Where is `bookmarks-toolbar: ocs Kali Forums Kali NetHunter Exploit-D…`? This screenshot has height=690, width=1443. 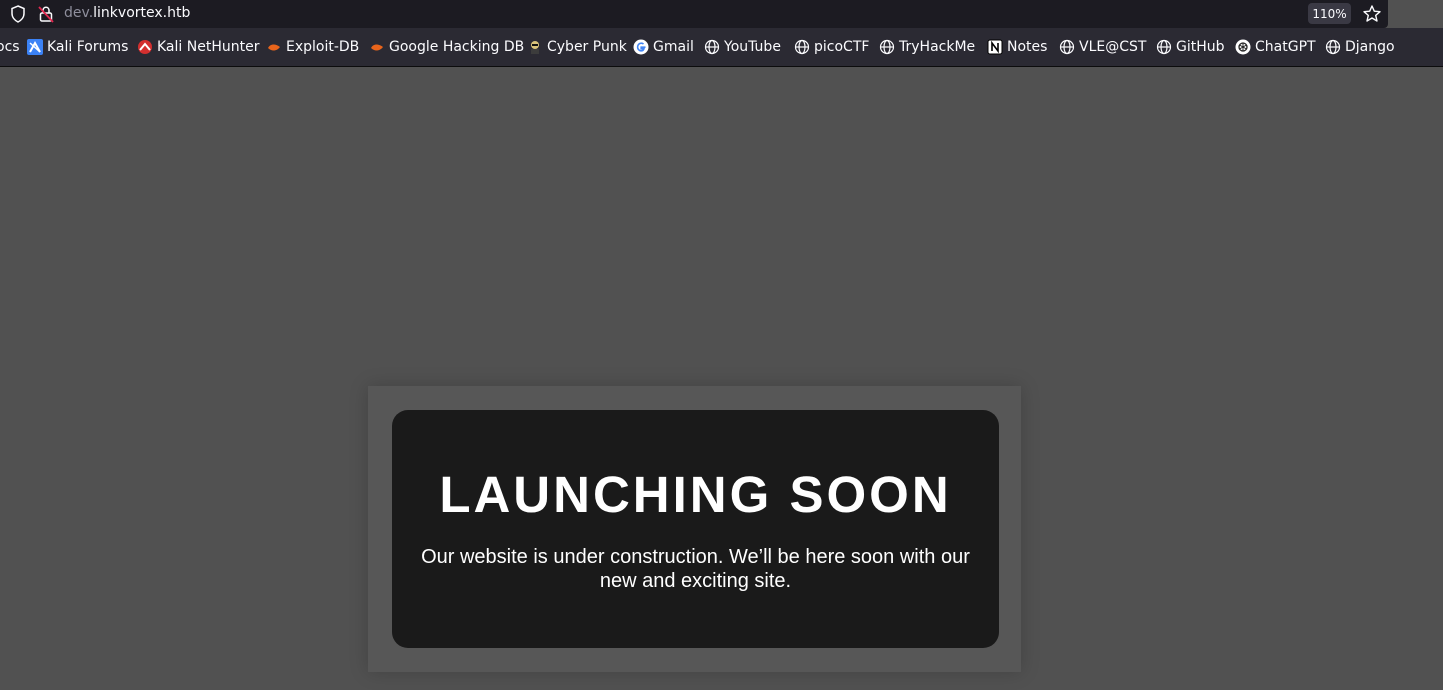 bookmarks-toolbar: ocs Kali Forums Kali NetHunter Exploit-D… is located at coordinates (721, 47).